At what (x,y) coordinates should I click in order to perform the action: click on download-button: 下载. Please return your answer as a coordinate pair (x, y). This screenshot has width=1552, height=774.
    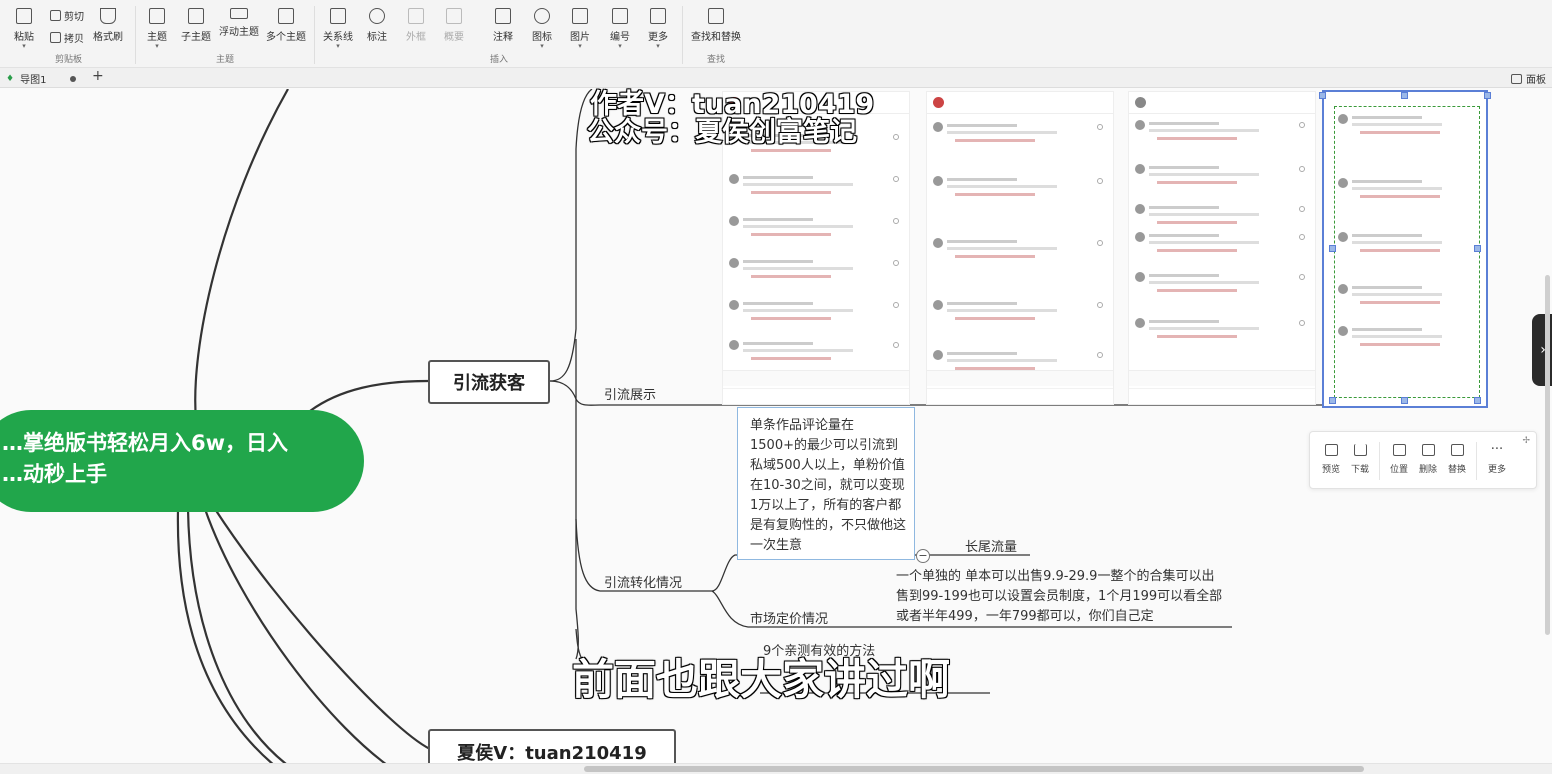
    Looking at the image, I should click on (1360, 459).